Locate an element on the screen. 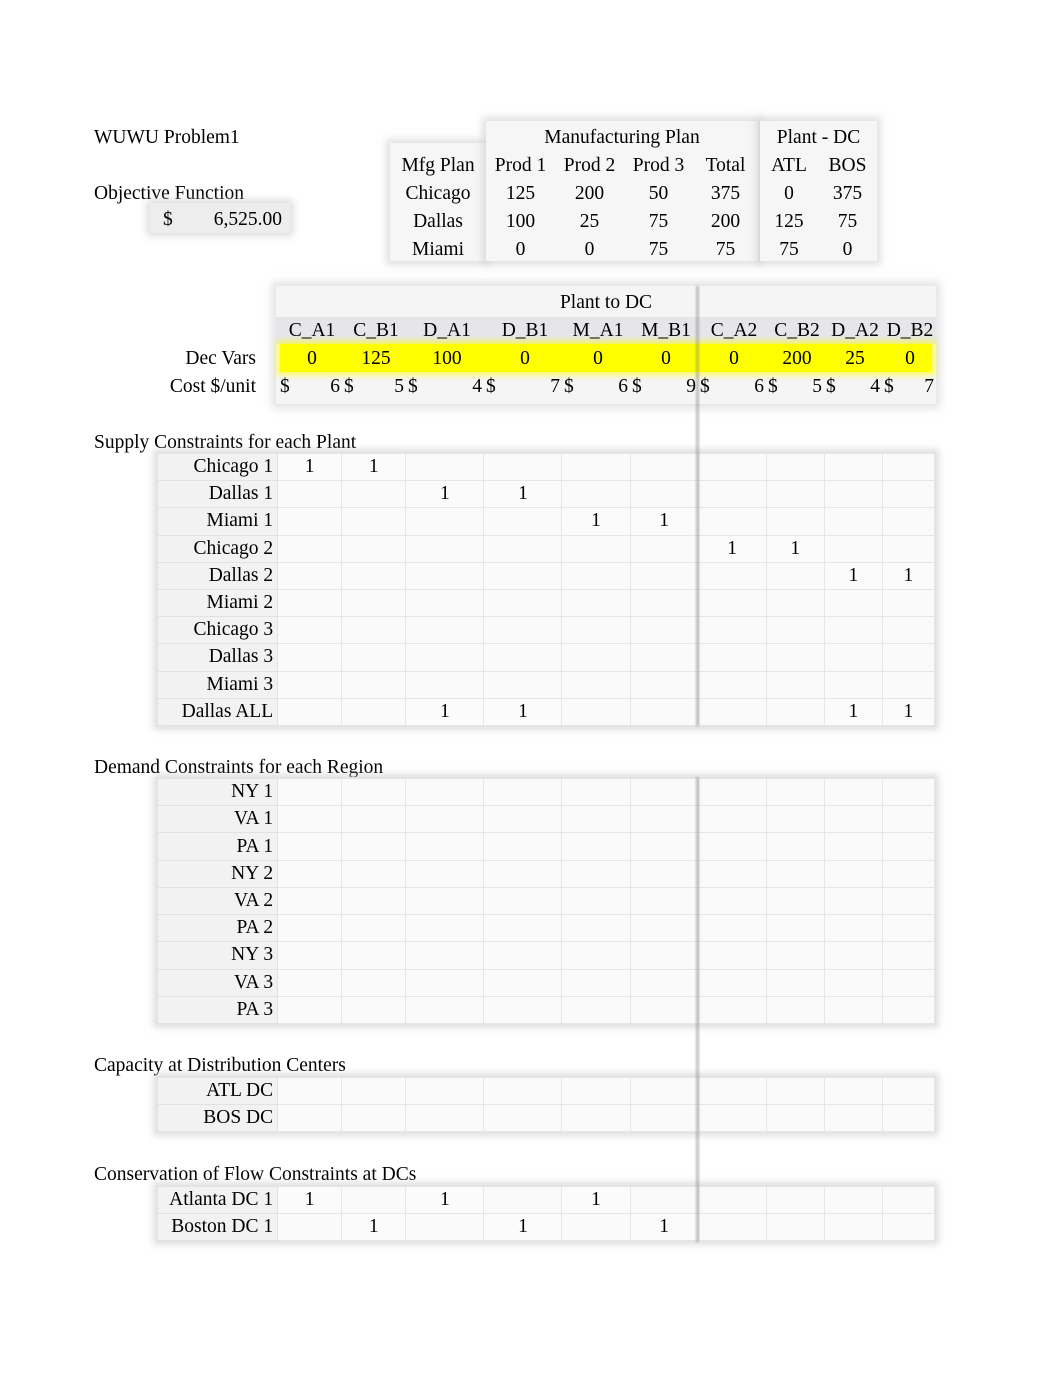  dec-var-cell: 0 is located at coordinates (525, 359).